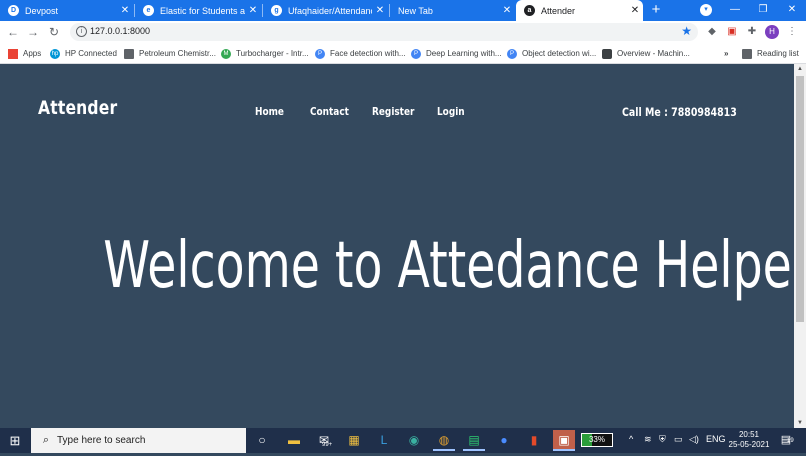 Image resolution: width=806 pixels, height=456 pixels. What do you see at coordinates (325, 10) in the screenshot?
I see `tab-github: g Ufaqhaider/Attendance-S ✕` at bounding box center [325, 10].